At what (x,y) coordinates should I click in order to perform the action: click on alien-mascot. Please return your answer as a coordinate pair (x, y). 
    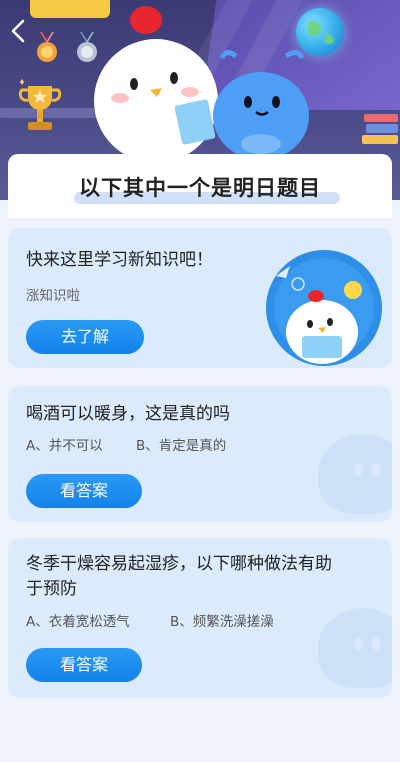
    Looking at the image, I should click on (261, 104).